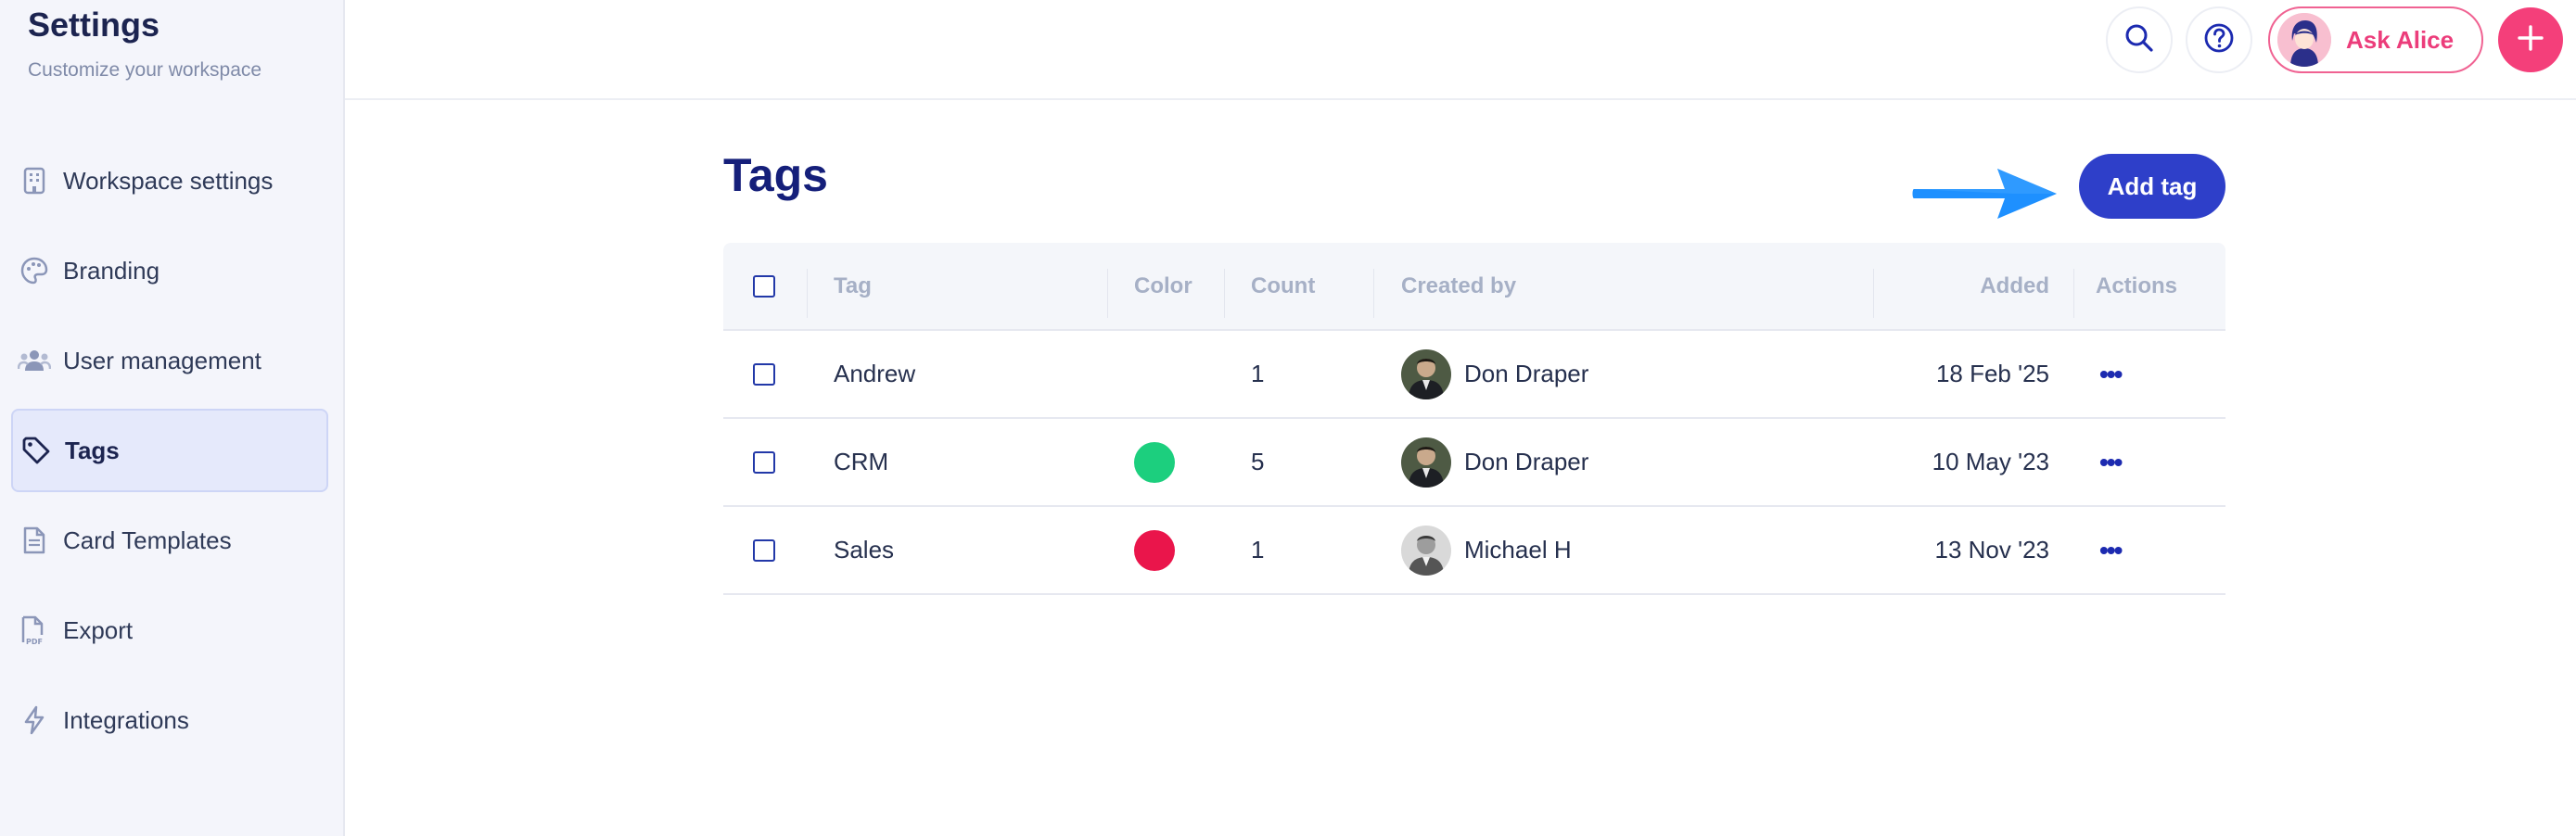 The height and width of the screenshot is (836, 2576). Describe the element at coordinates (112, 270) in the screenshot. I see `sidebar-item-label: Branding` at that location.